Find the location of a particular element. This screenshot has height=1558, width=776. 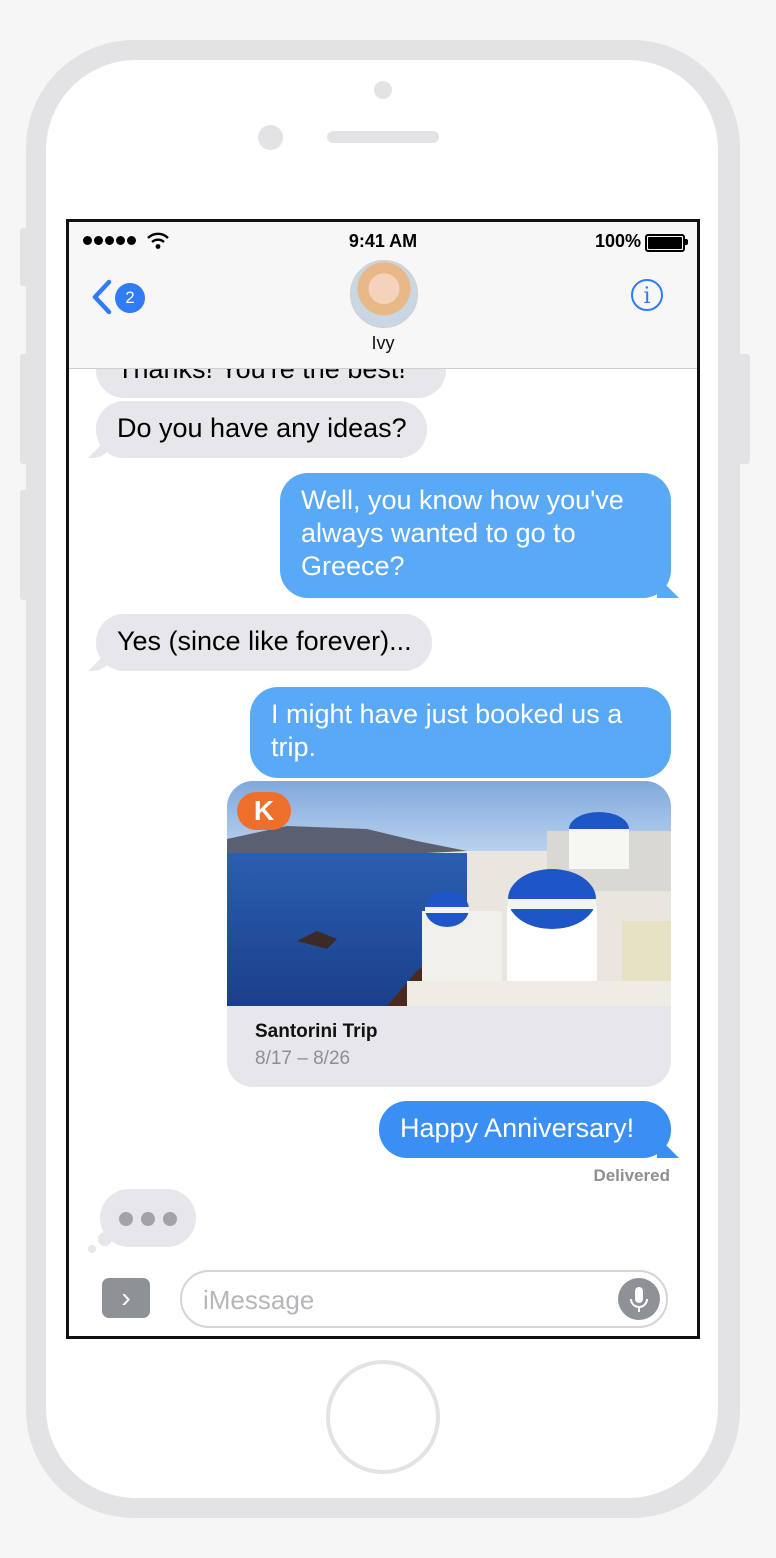

santorini-photo is located at coordinates (449, 893).